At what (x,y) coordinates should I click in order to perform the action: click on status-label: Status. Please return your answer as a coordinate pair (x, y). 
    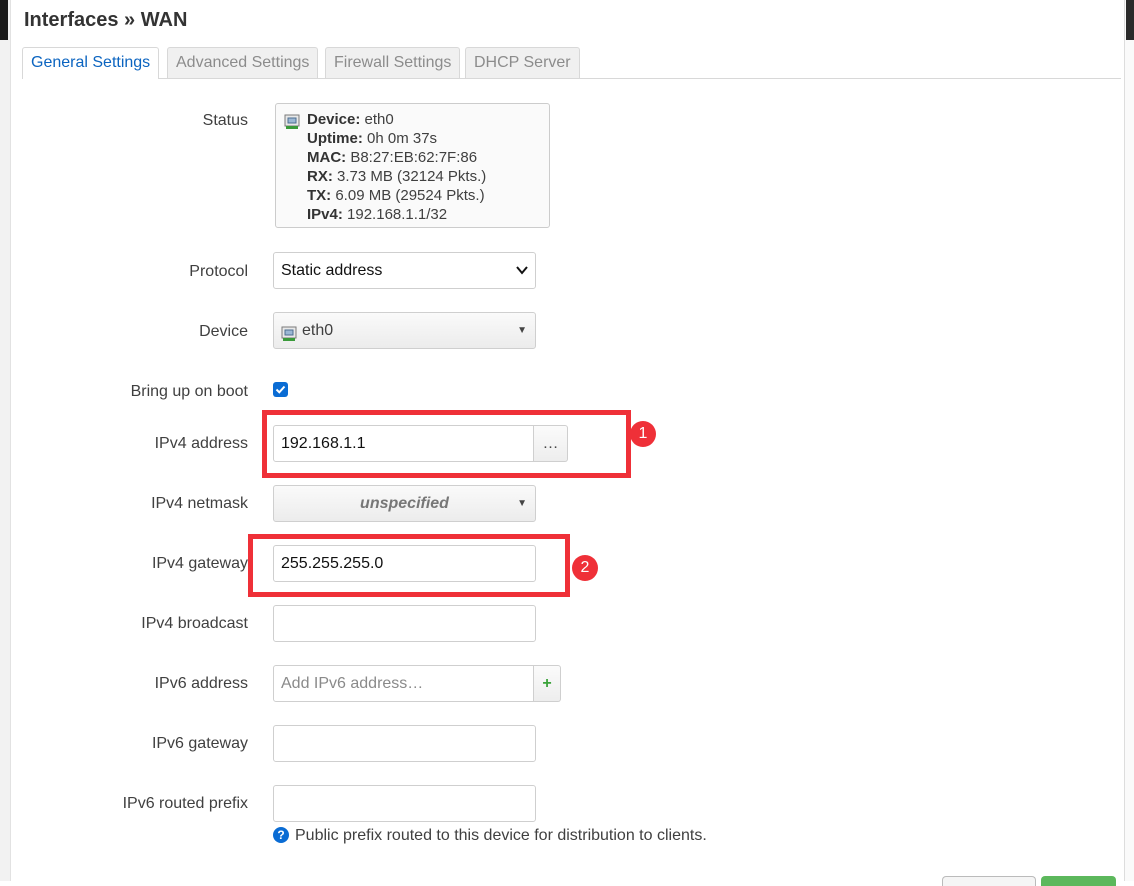
    Looking at the image, I should click on (225, 120).